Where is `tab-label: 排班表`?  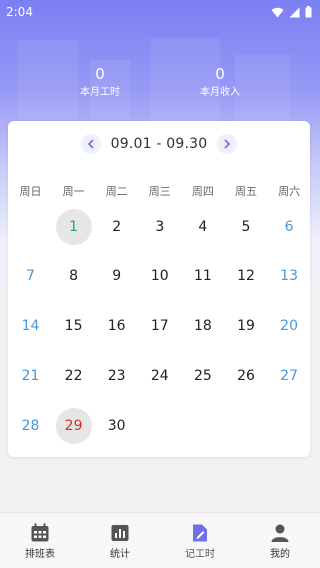
tab-label: 排班表 is located at coordinates (40, 554).